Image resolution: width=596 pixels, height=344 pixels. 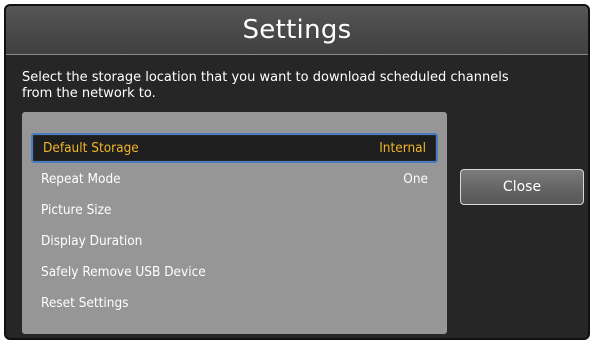 What do you see at coordinates (123, 272) in the screenshot?
I see `menu-item-label: Safely Remove USB Device` at bounding box center [123, 272].